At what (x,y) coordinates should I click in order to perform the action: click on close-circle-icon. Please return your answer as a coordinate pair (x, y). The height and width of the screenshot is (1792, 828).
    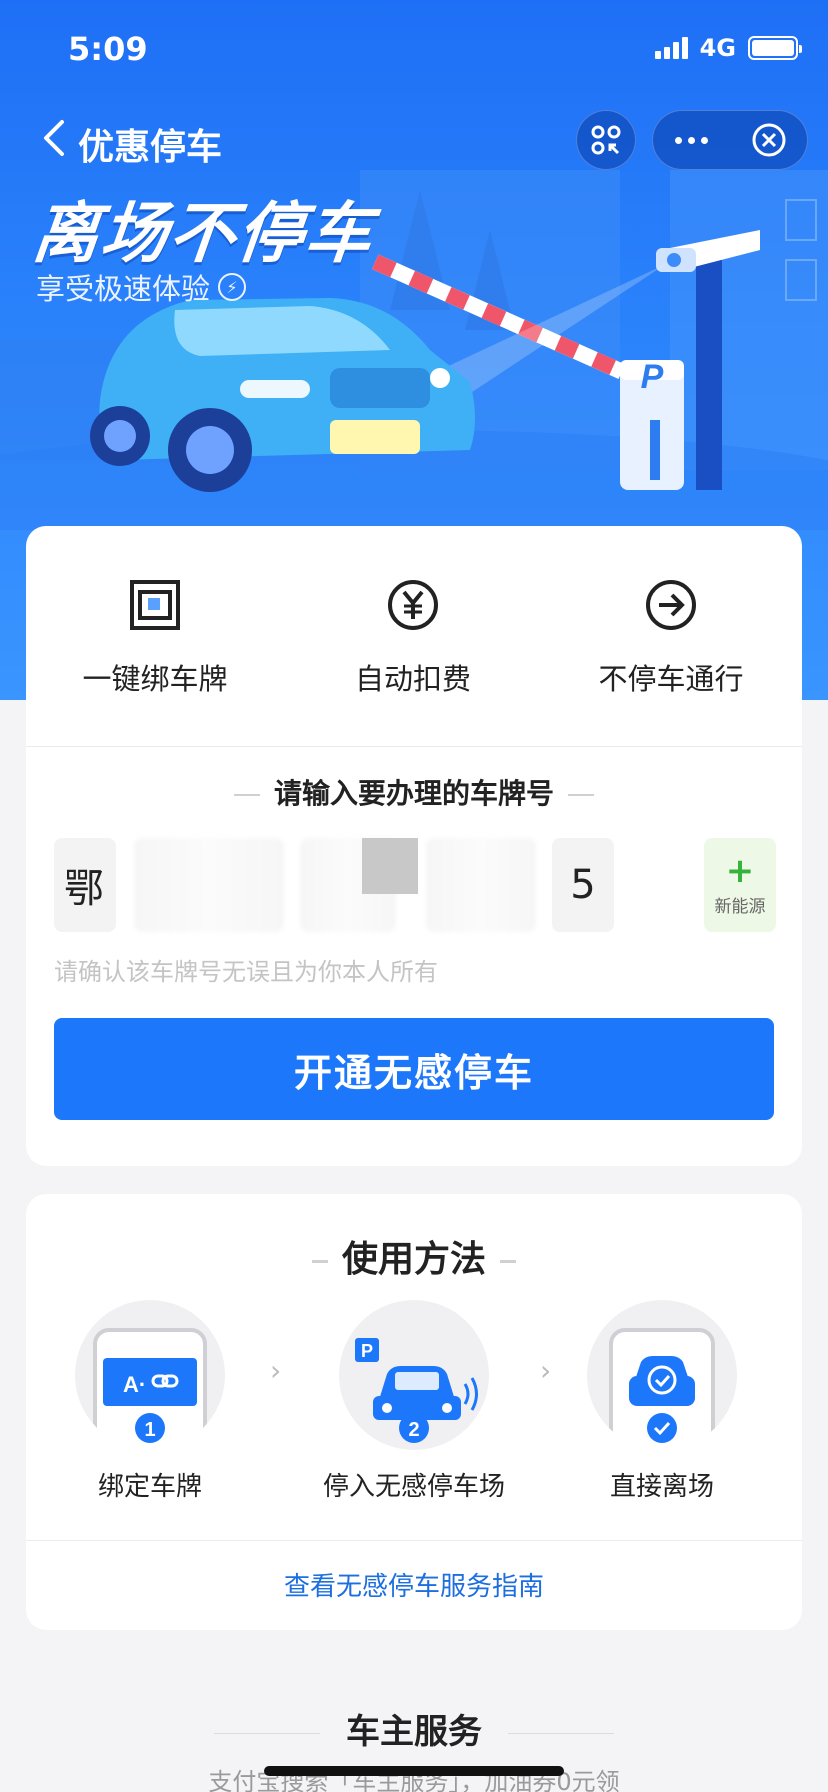
    Looking at the image, I should click on (768, 140).